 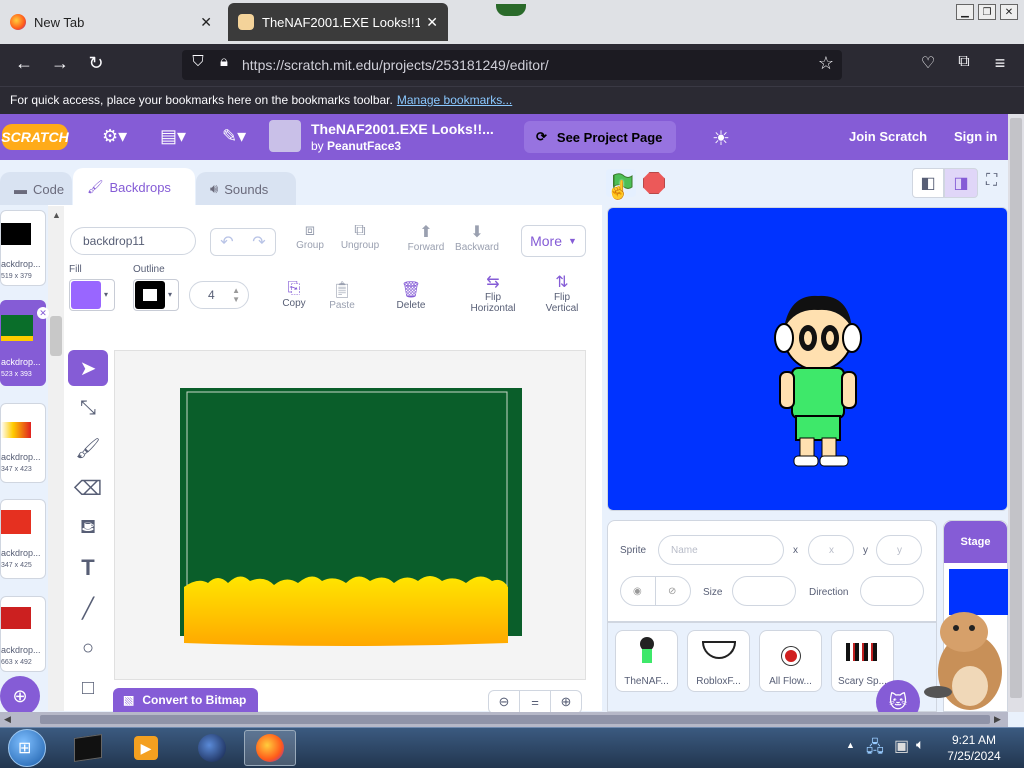 I want to click on zoom-reset-button: =, so click(x=535, y=702).